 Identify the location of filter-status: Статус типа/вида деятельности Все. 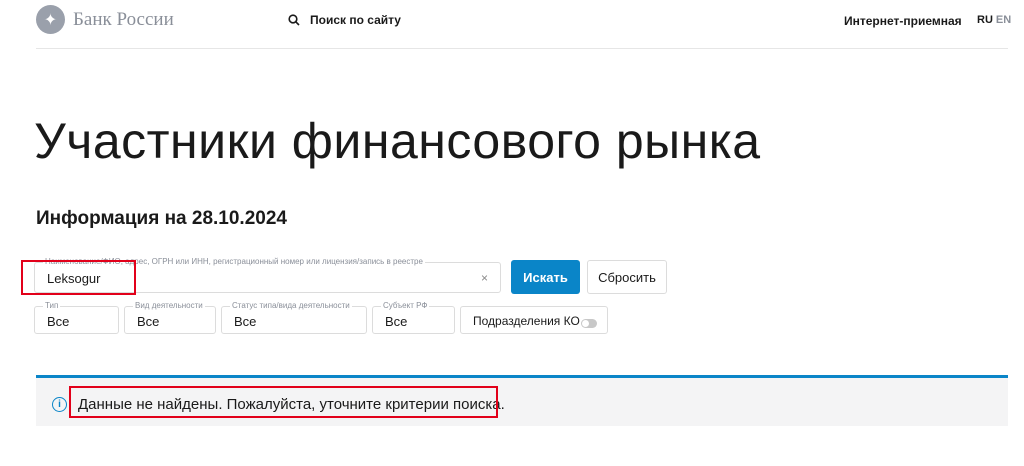
(294, 317).